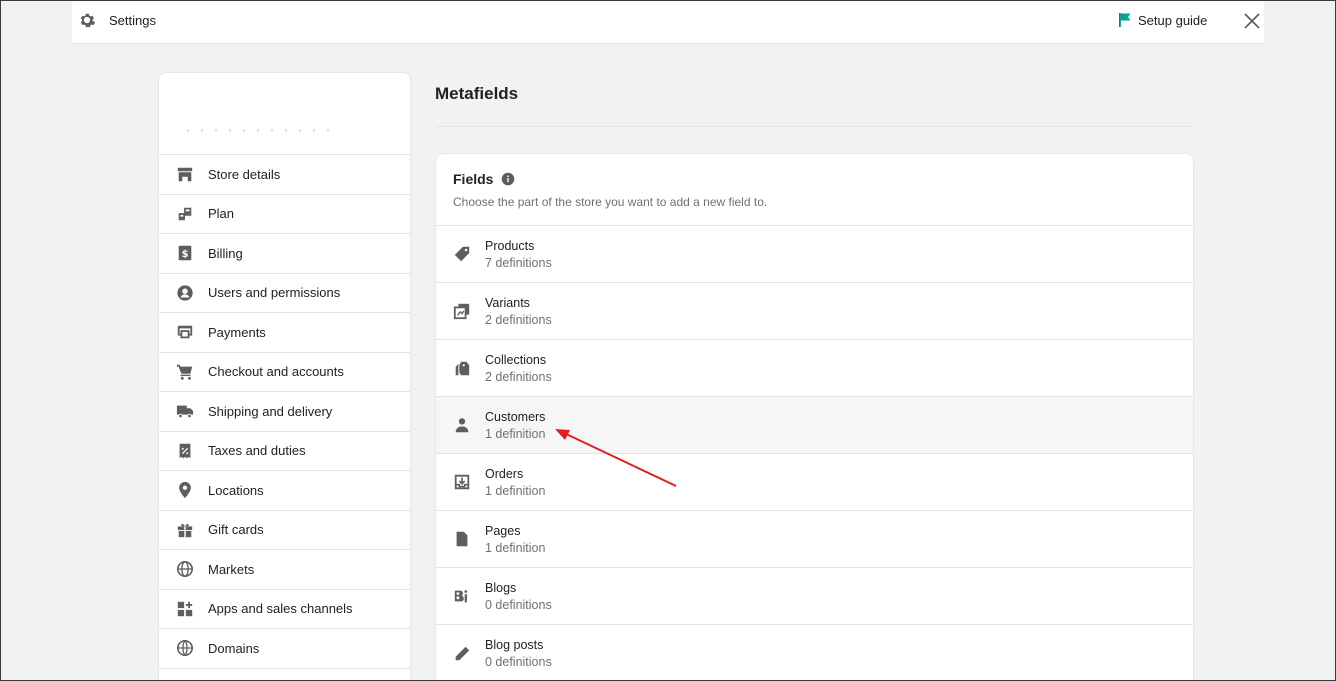 This screenshot has width=1336, height=681. What do you see at coordinates (814, 482) in the screenshot?
I see `field-row-orders: Orders 1 definition` at bounding box center [814, 482].